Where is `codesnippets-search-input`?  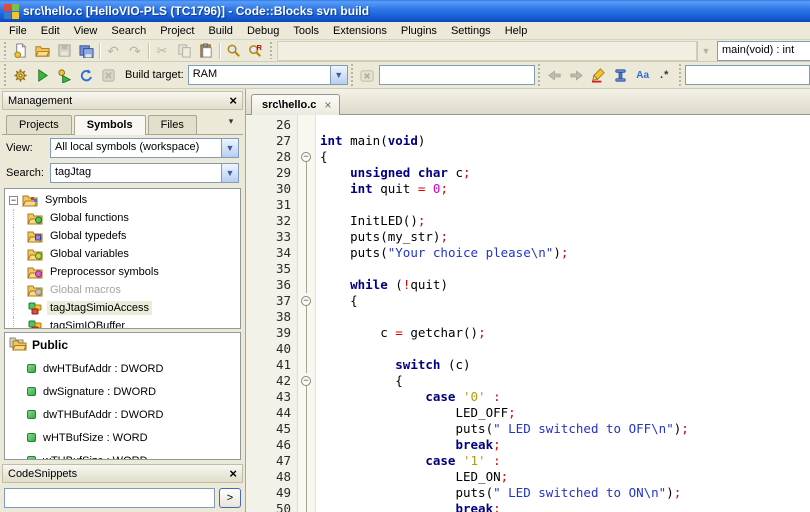 codesnippets-search-input is located at coordinates (109, 498).